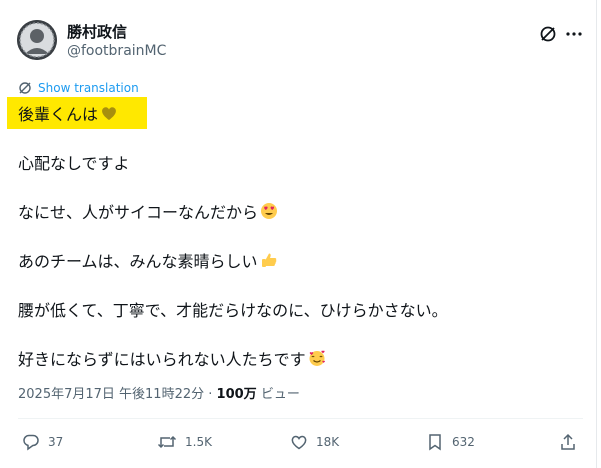  What do you see at coordinates (300, 418) in the screenshot?
I see `divider` at bounding box center [300, 418].